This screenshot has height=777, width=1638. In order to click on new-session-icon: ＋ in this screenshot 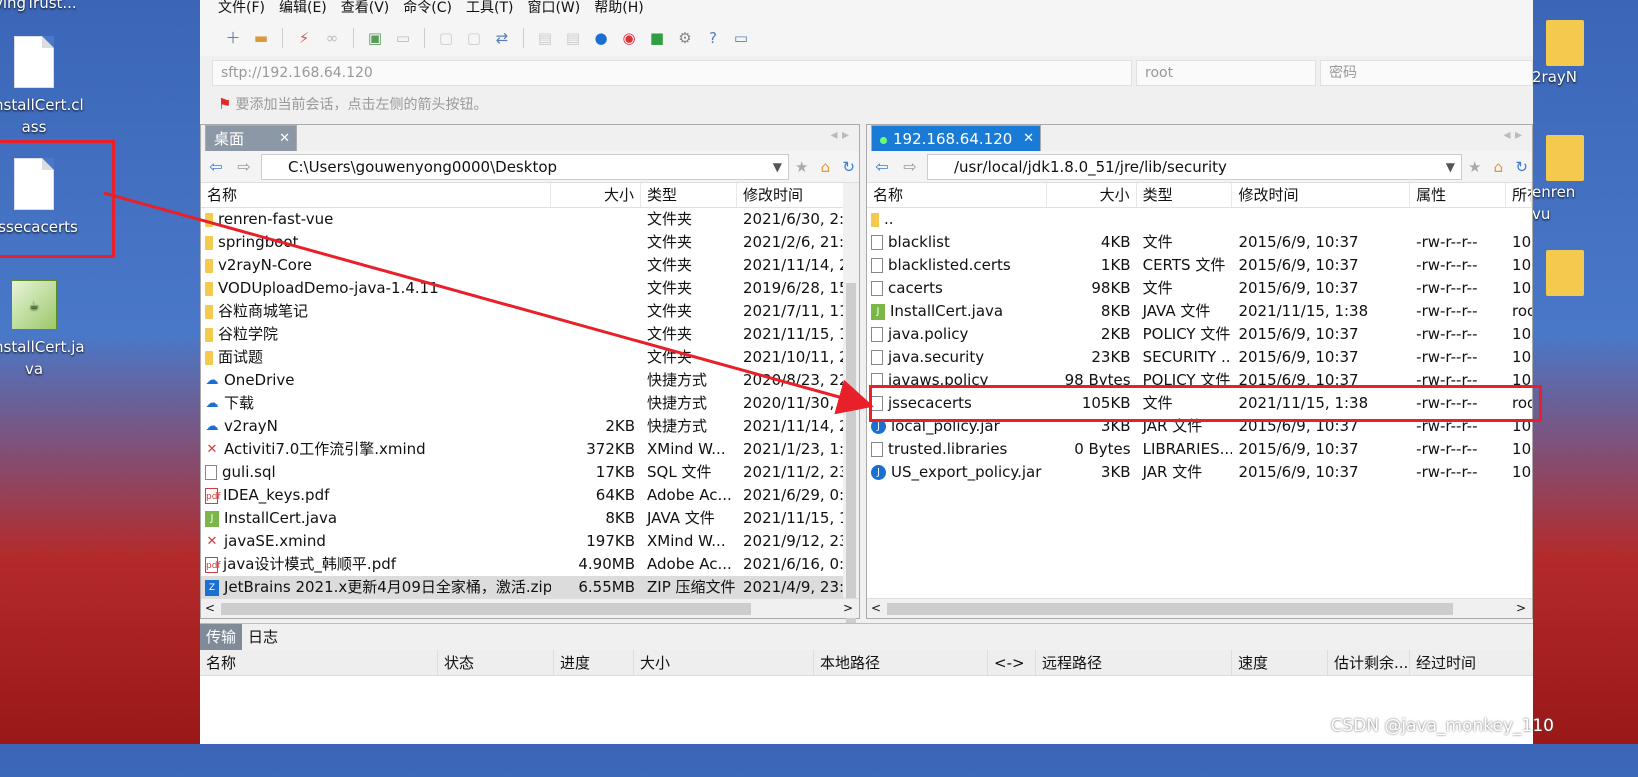, I will do `click(233, 38)`.